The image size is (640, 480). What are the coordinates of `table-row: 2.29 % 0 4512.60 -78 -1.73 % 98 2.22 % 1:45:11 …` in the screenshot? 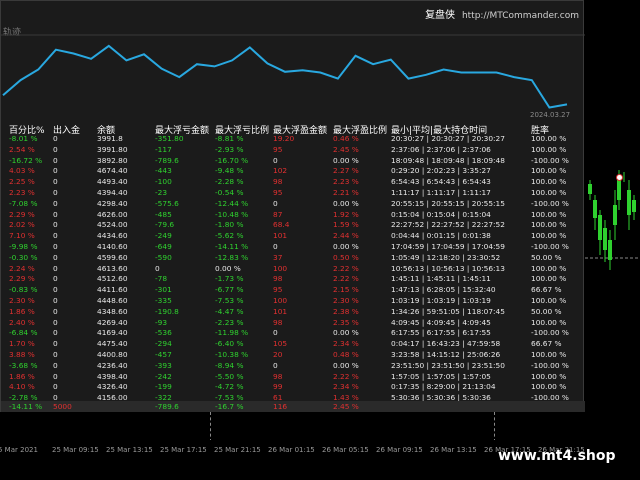 It's located at (293, 279).